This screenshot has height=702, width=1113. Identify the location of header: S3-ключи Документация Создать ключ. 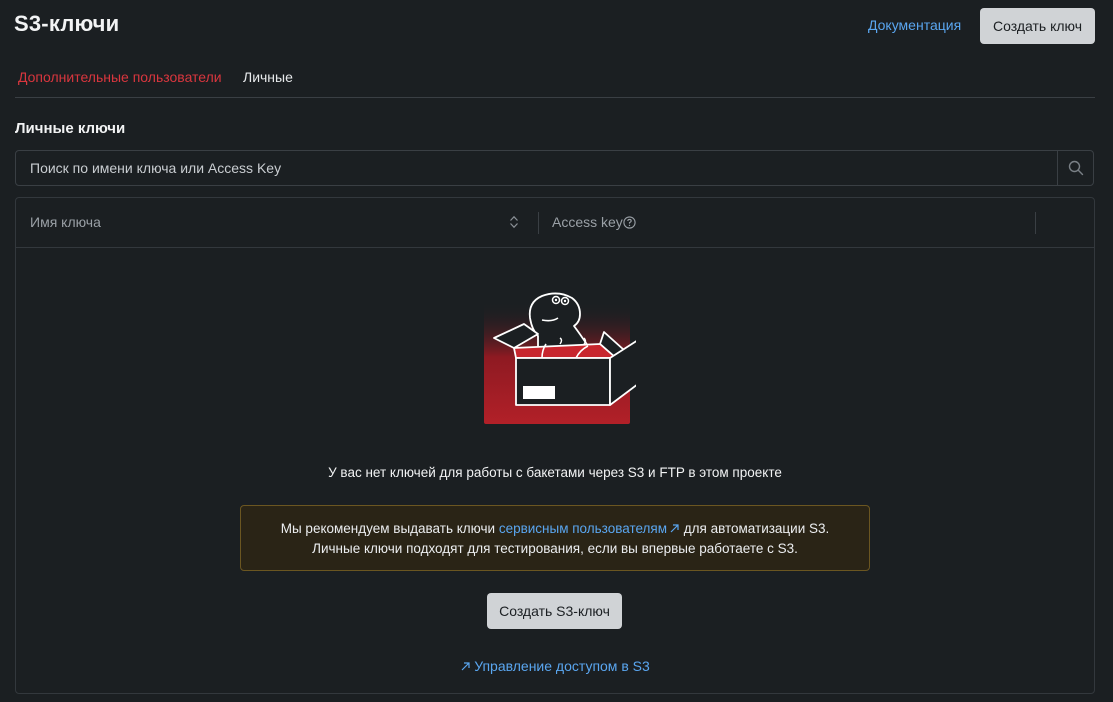
(556, 26).